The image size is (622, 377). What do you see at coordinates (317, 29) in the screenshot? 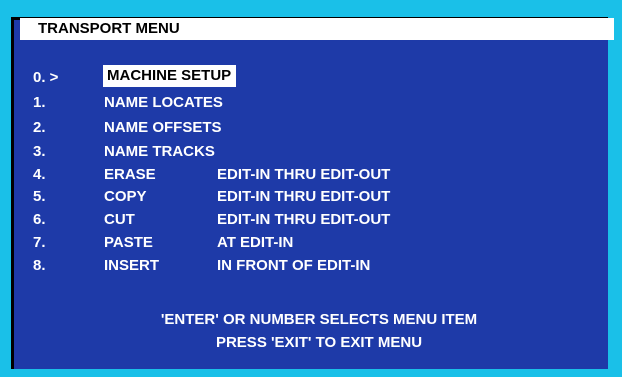
I see `menu-title: TRANSPORT MENU` at bounding box center [317, 29].